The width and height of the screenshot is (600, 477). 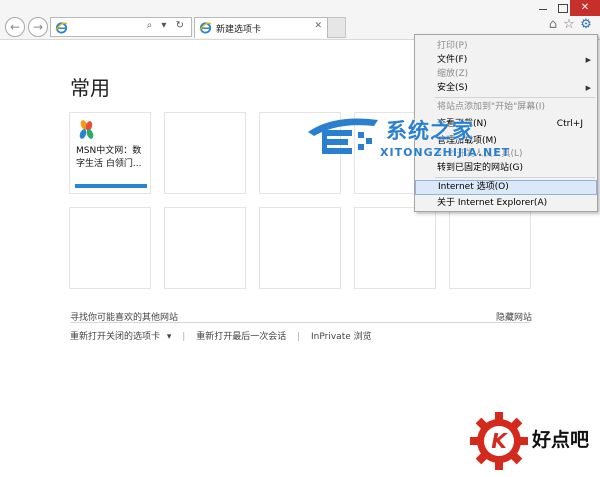 What do you see at coordinates (553, 25) in the screenshot?
I see `home-icon: ⌂` at bounding box center [553, 25].